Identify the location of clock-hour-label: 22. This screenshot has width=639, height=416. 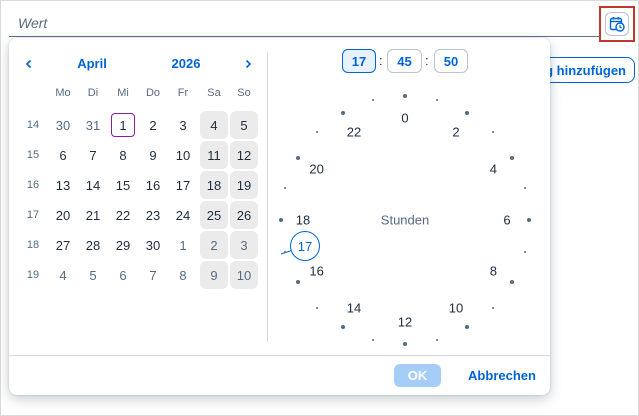
(354, 131).